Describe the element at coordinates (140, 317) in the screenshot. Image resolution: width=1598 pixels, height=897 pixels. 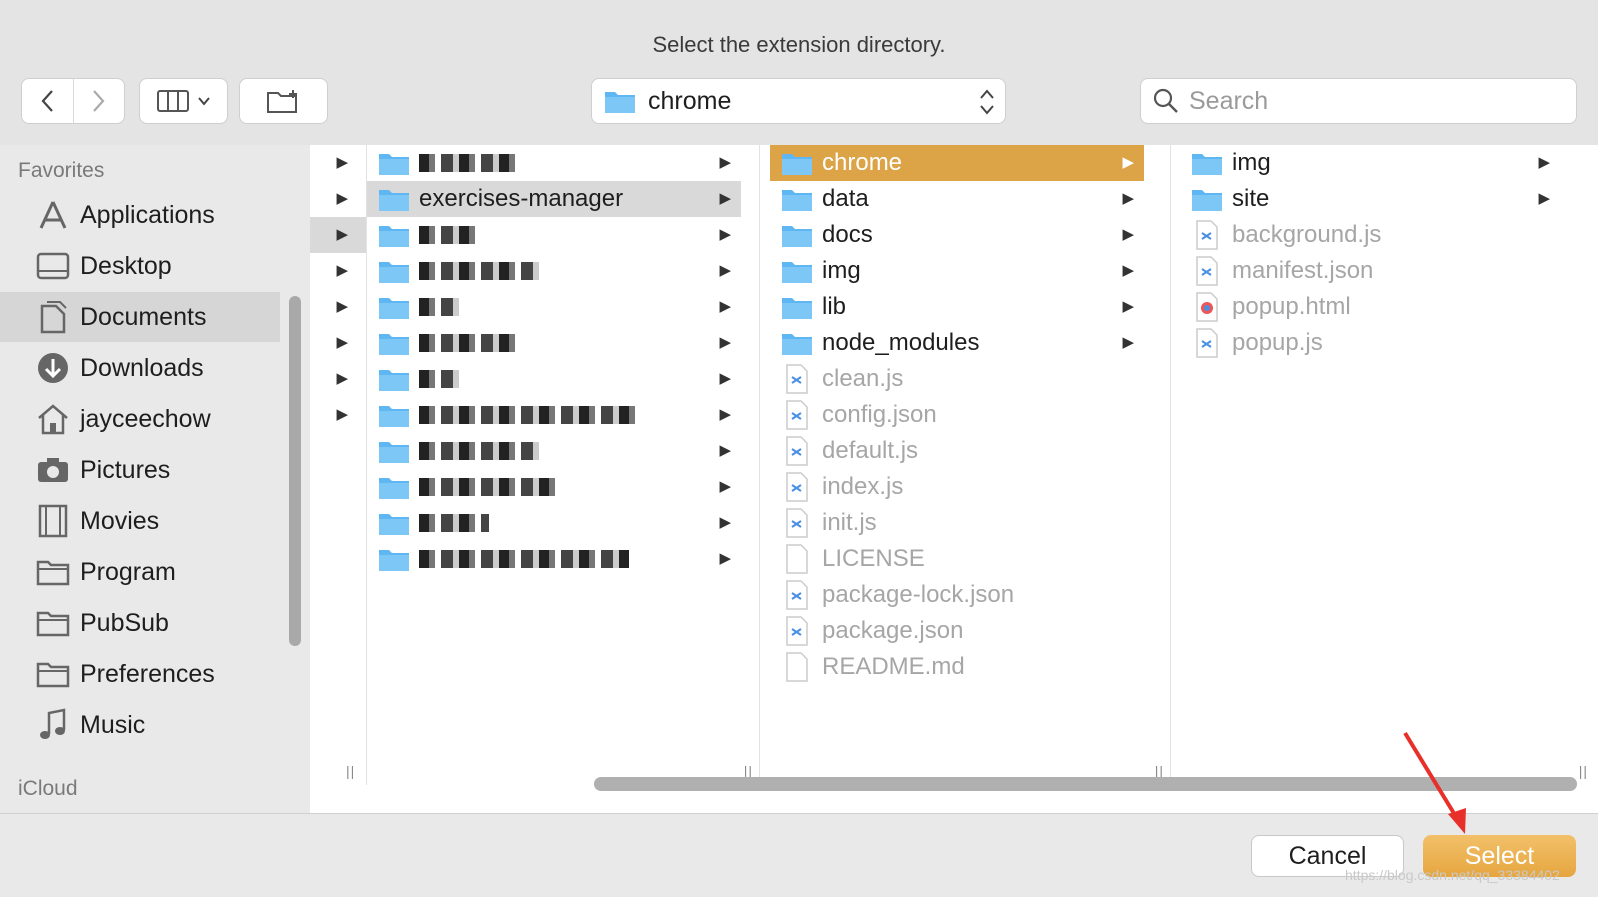
I see `sidebar-item-documents: Documents` at that location.